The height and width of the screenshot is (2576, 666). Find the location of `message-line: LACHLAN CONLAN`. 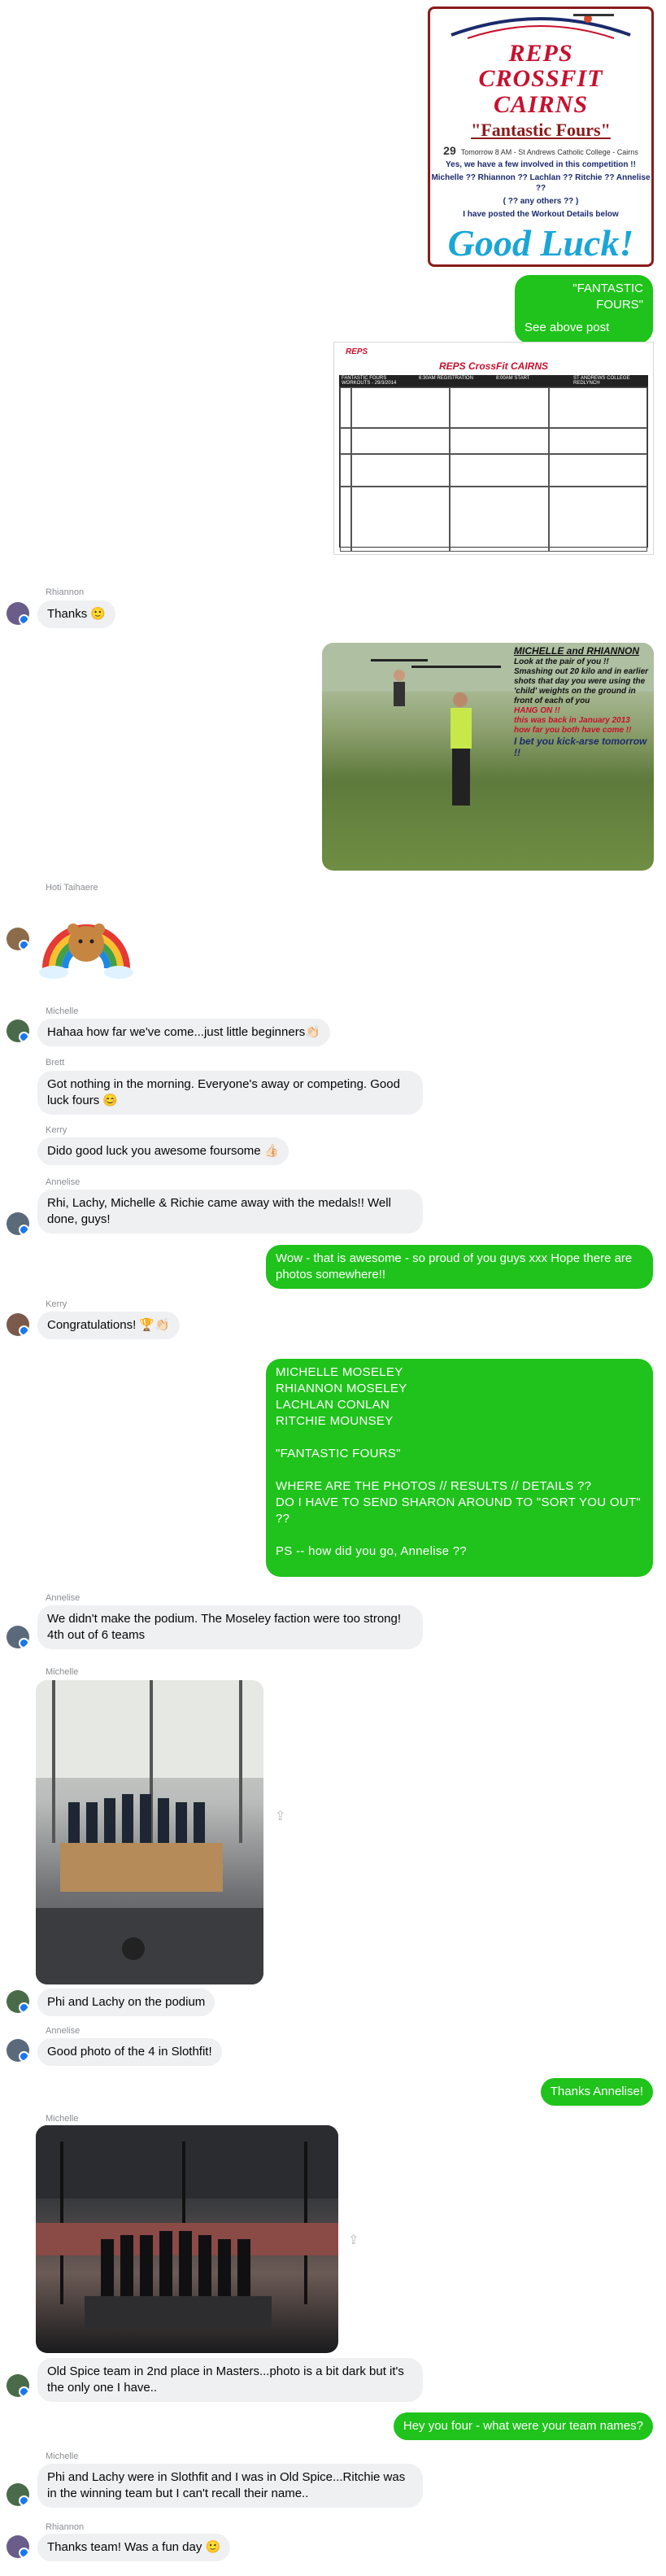

message-line: LACHLAN CONLAN is located at coordinates (333, 1405).